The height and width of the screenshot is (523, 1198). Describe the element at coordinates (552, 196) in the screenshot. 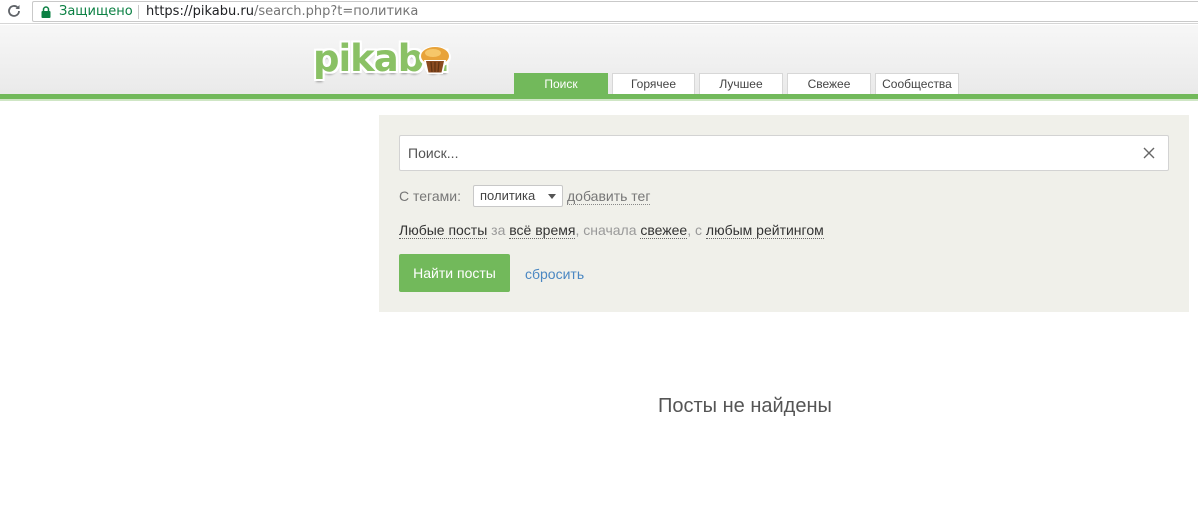

I see `chevron-down-icon` at that location.